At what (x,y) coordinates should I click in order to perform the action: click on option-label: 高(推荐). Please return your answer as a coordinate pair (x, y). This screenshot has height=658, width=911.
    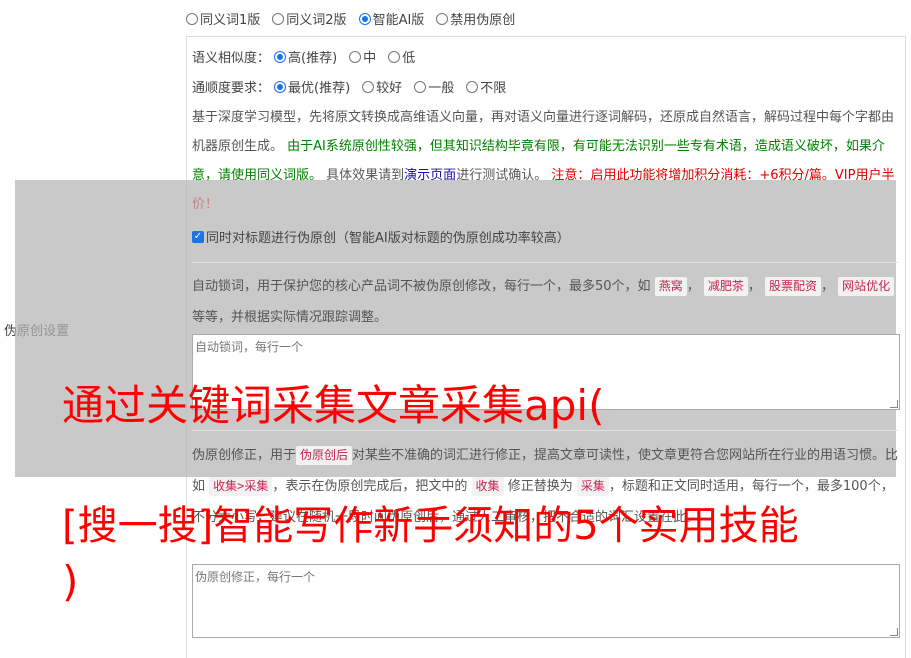
    Looking at the image, I should click on (313, 58).